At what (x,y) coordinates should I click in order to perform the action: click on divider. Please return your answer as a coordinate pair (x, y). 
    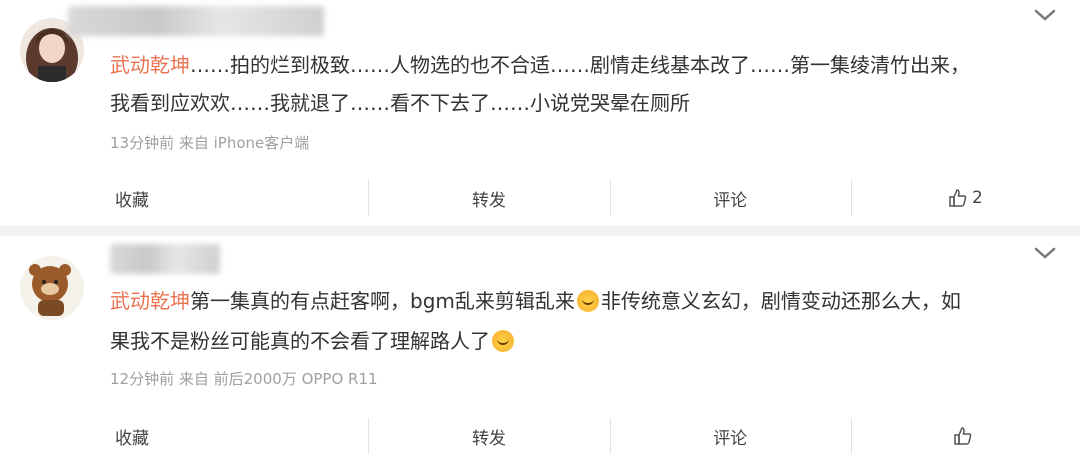
    Looking at the image, I should click on (540, 231).